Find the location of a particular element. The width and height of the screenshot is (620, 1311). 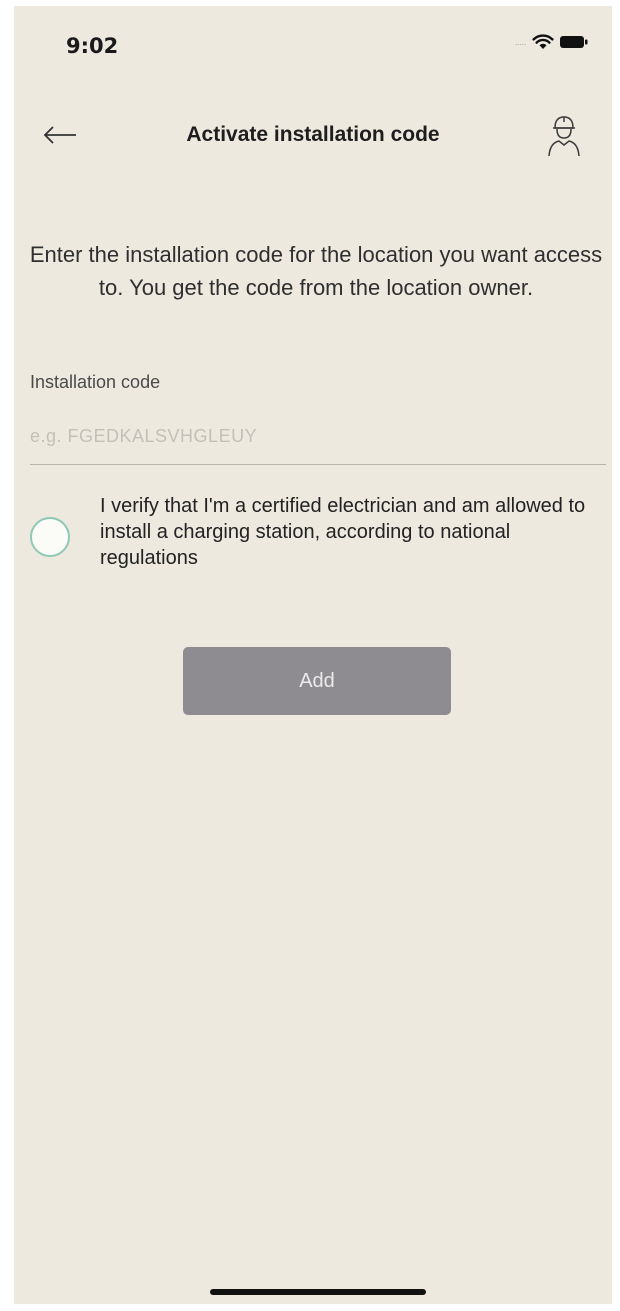

status-time: 9:02 is located at coordinates (92, 46).